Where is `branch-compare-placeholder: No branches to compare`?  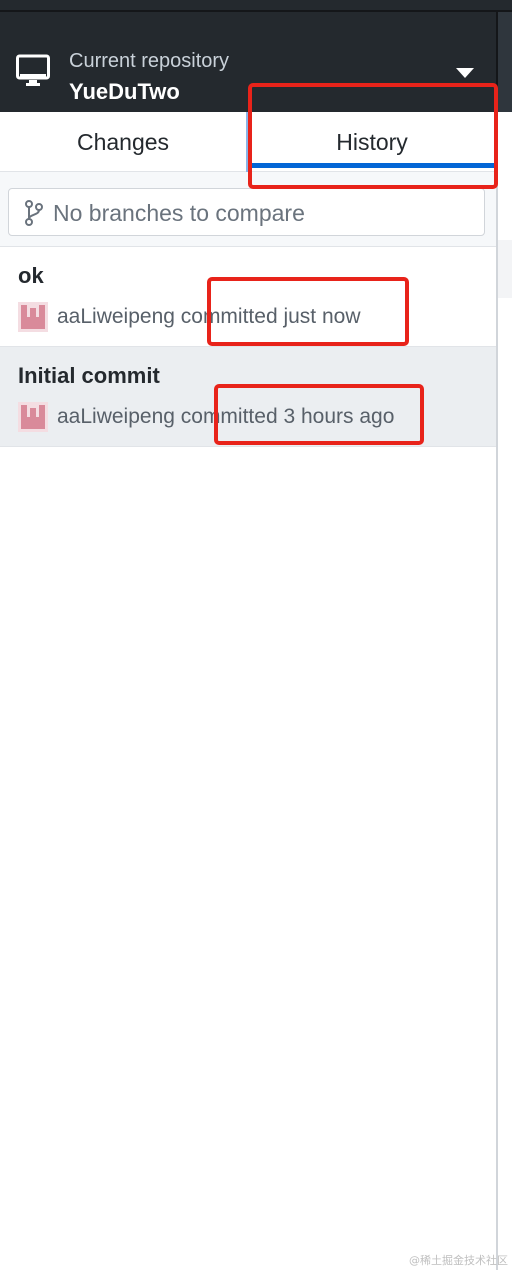 branch-compare-placeholder: No branches to compare is located at coordinates (179, 213).